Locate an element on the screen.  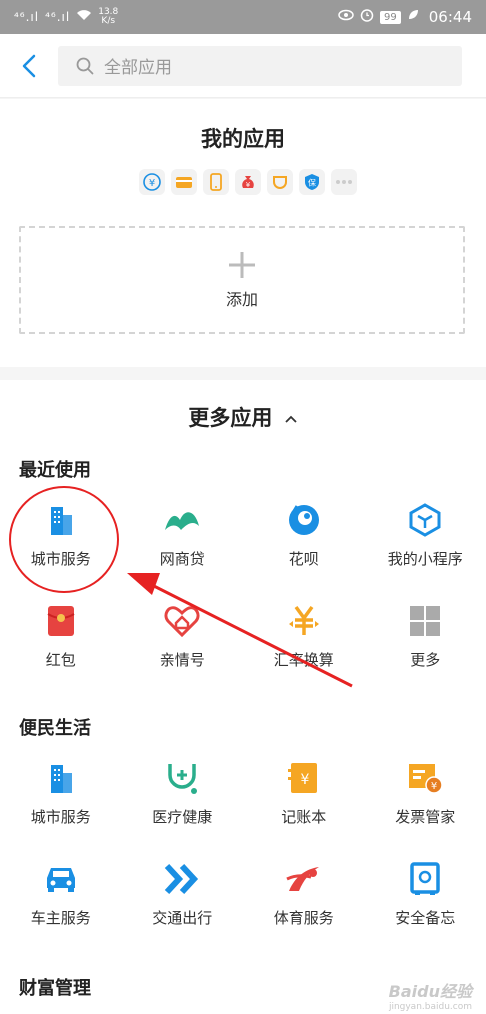
battery-indicator: 99 is located at coordinates (390, 17).